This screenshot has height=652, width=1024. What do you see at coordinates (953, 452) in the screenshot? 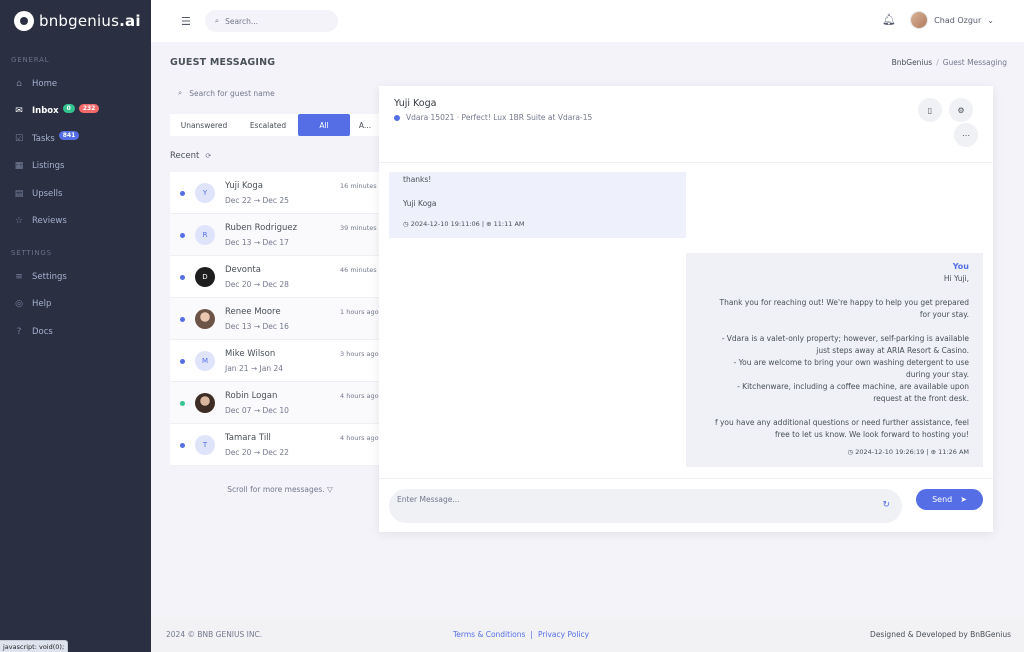
I see `message-time: 11:26 AM` at bounding box center [953, 452].